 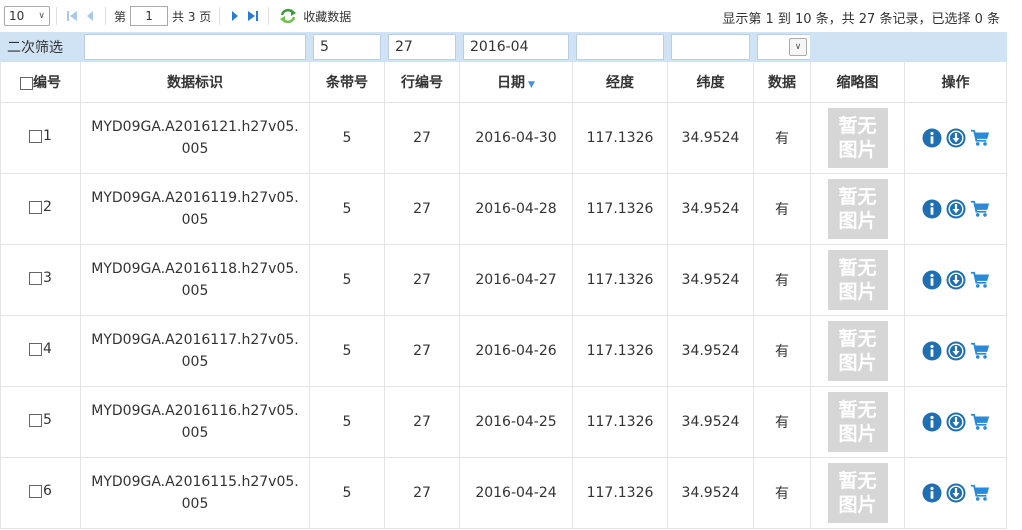 I want to click on header-longitude: 经度, so click(x=620, y=82).